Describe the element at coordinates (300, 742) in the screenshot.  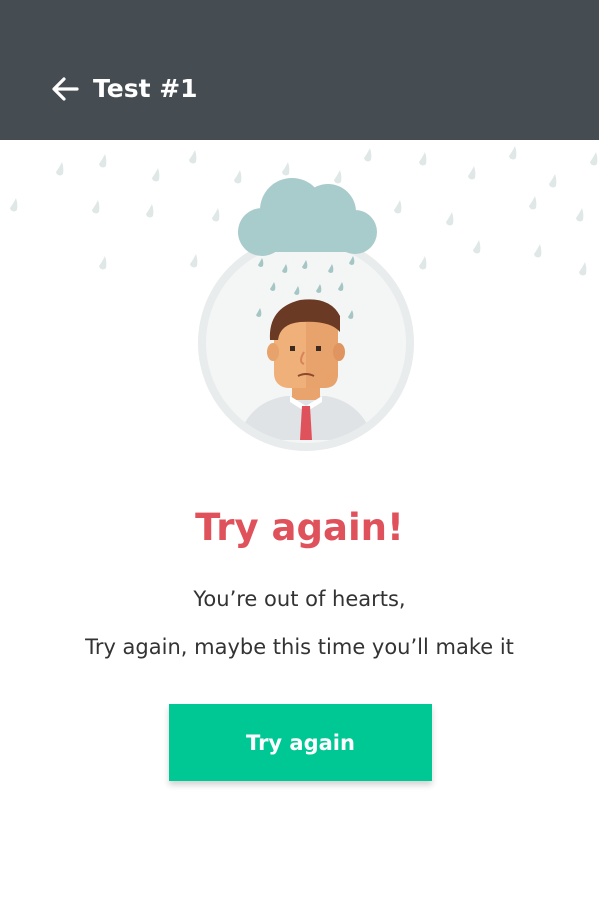
I see `try-again-button: Try again` at that location.